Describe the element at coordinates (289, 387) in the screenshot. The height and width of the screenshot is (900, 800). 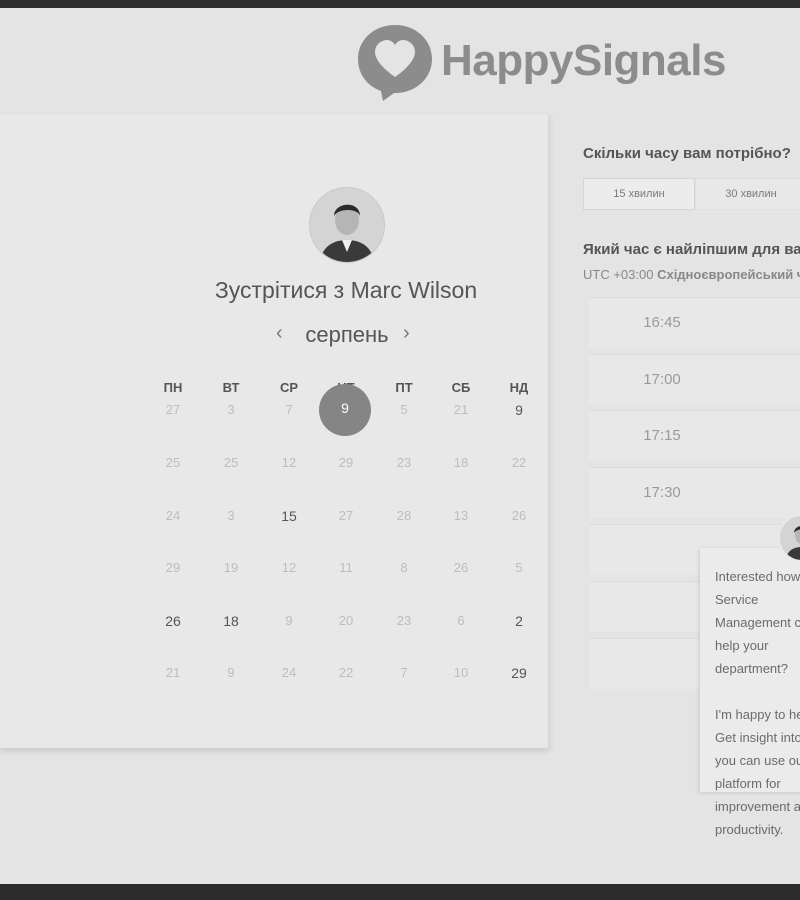
I see `weekday-header: СР` at that location.